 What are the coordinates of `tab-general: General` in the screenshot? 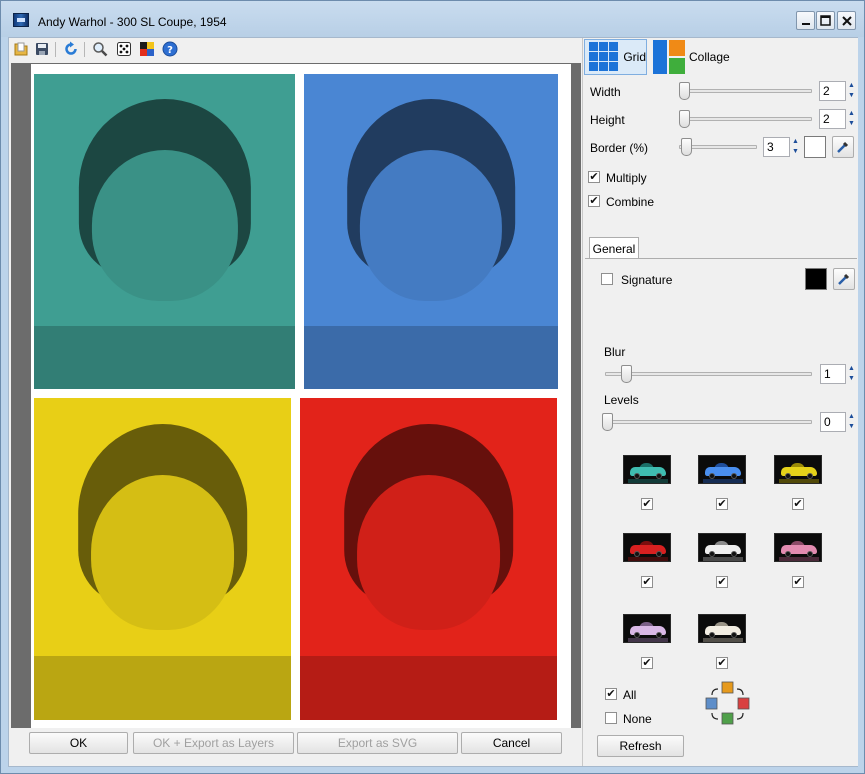 It's located at (614, 248).